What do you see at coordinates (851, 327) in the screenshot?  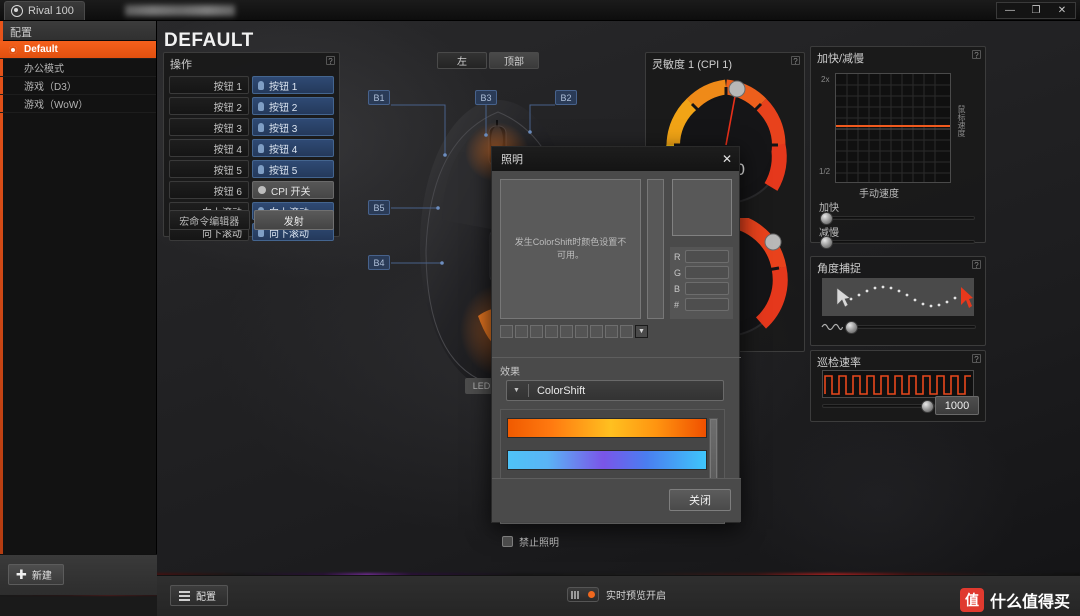 I see `angle-snapping-slider-knob` at bounding box center [851, 327].